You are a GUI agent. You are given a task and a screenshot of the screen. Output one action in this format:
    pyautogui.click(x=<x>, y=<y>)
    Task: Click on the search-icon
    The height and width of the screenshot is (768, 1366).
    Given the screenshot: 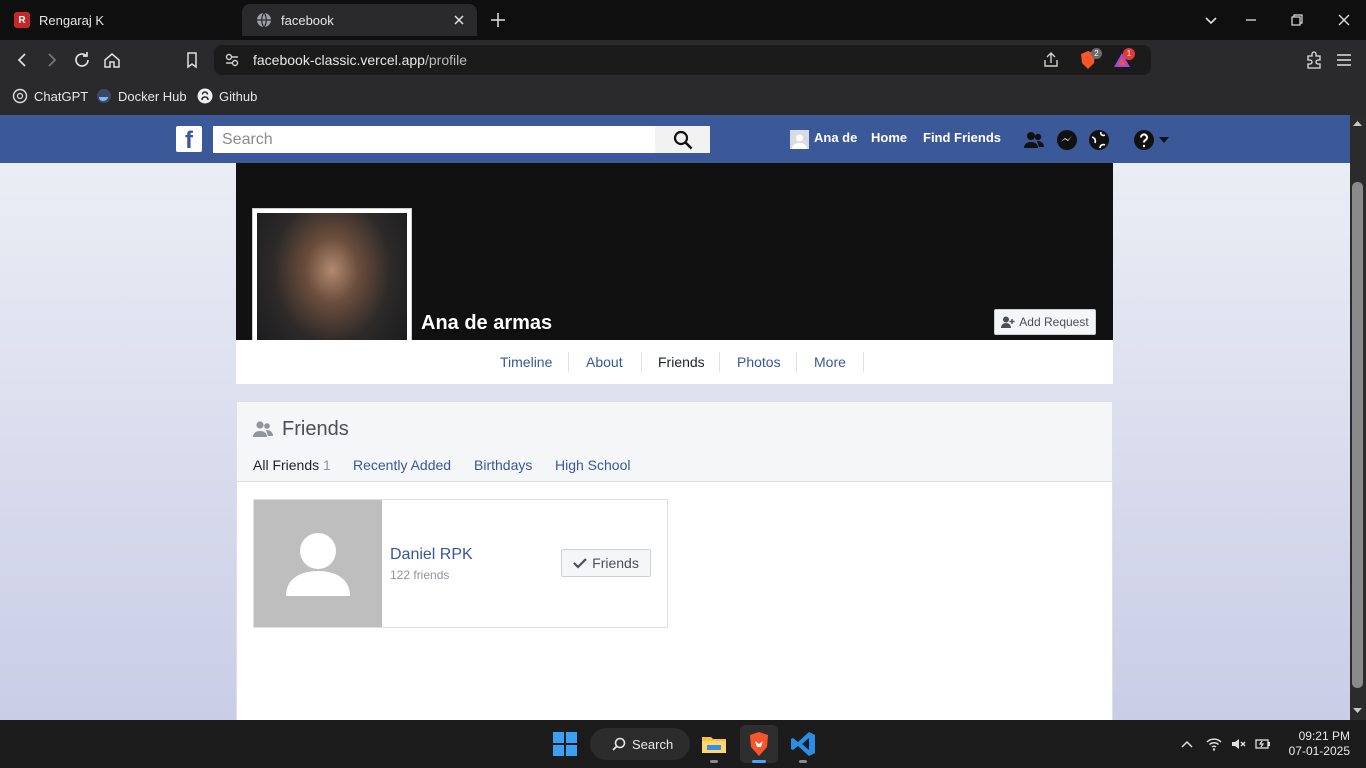 What is the action you would take?
    pyautogui.click(x=682, y=139)
    